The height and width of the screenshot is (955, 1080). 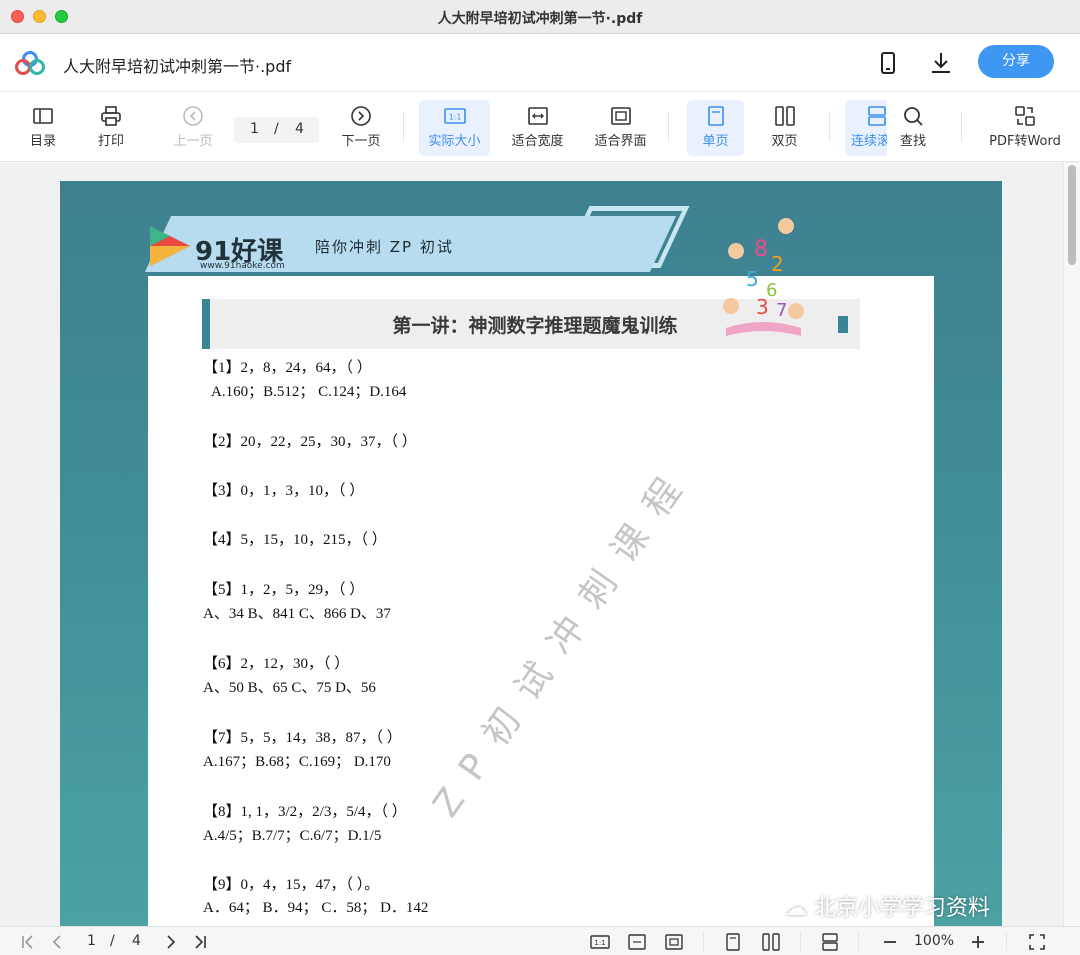 I want to click on prev-page-button: 上一页, so click(x=193, y=128).